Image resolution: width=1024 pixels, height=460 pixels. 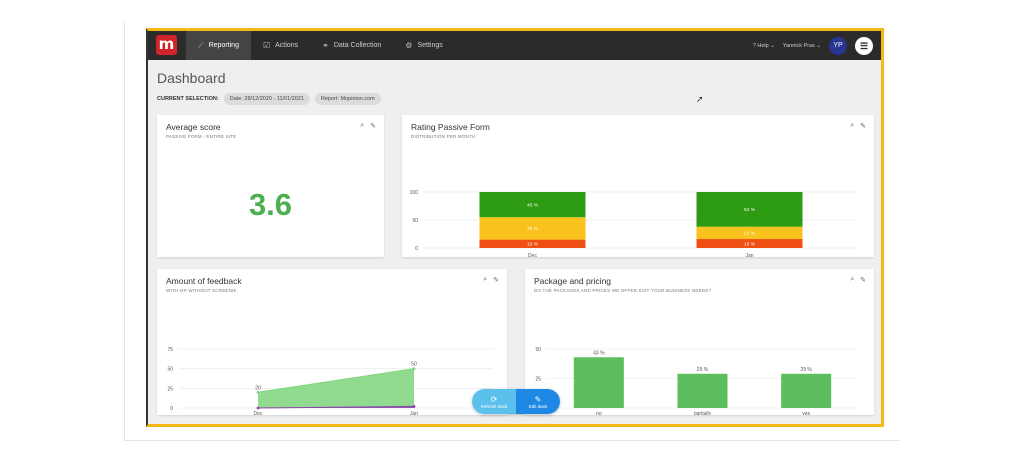 What do you see at coordinates (270, 204) in the screenshot?
I see `average-score-value: 3.6` at bounding box center [270, 204].